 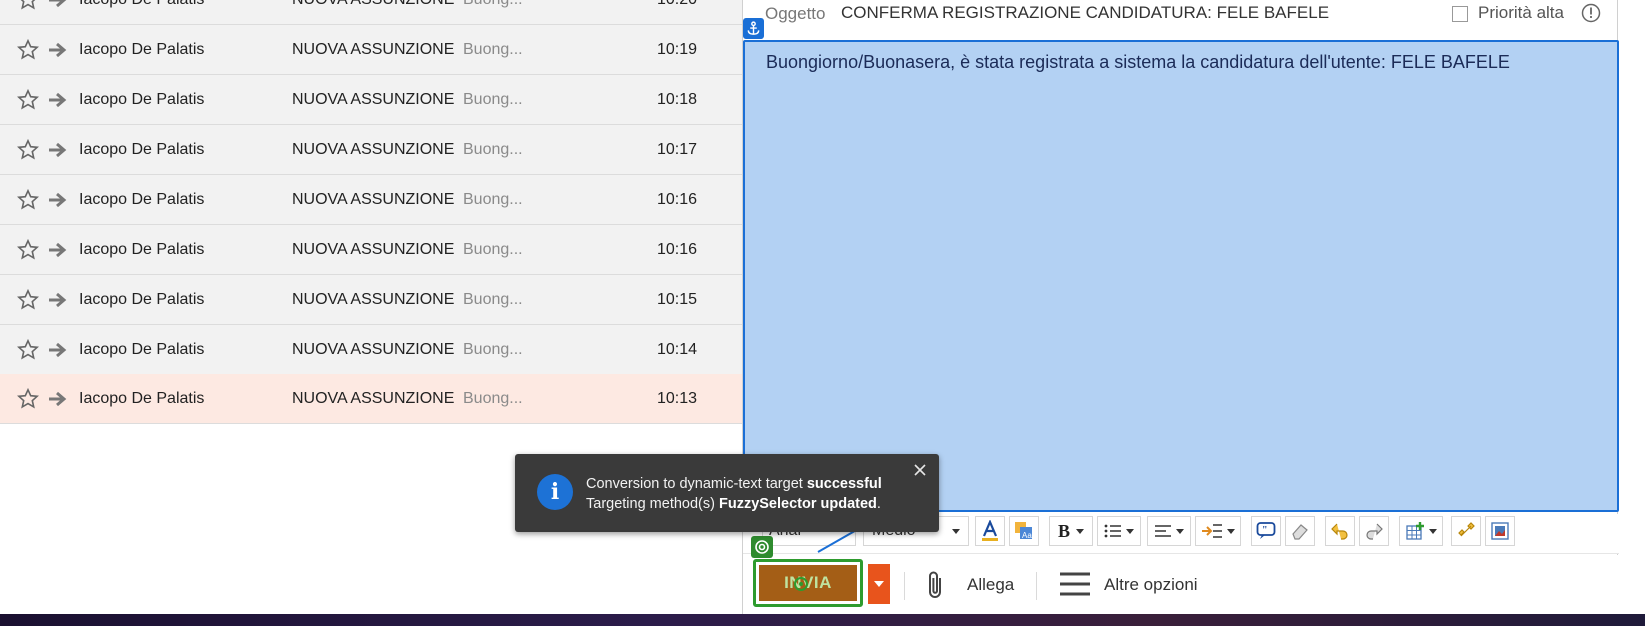 What do you see at coordinates (1064, 531) in the screenshot?
I see `bold-icon: B` at bounding box center [1064, 531].